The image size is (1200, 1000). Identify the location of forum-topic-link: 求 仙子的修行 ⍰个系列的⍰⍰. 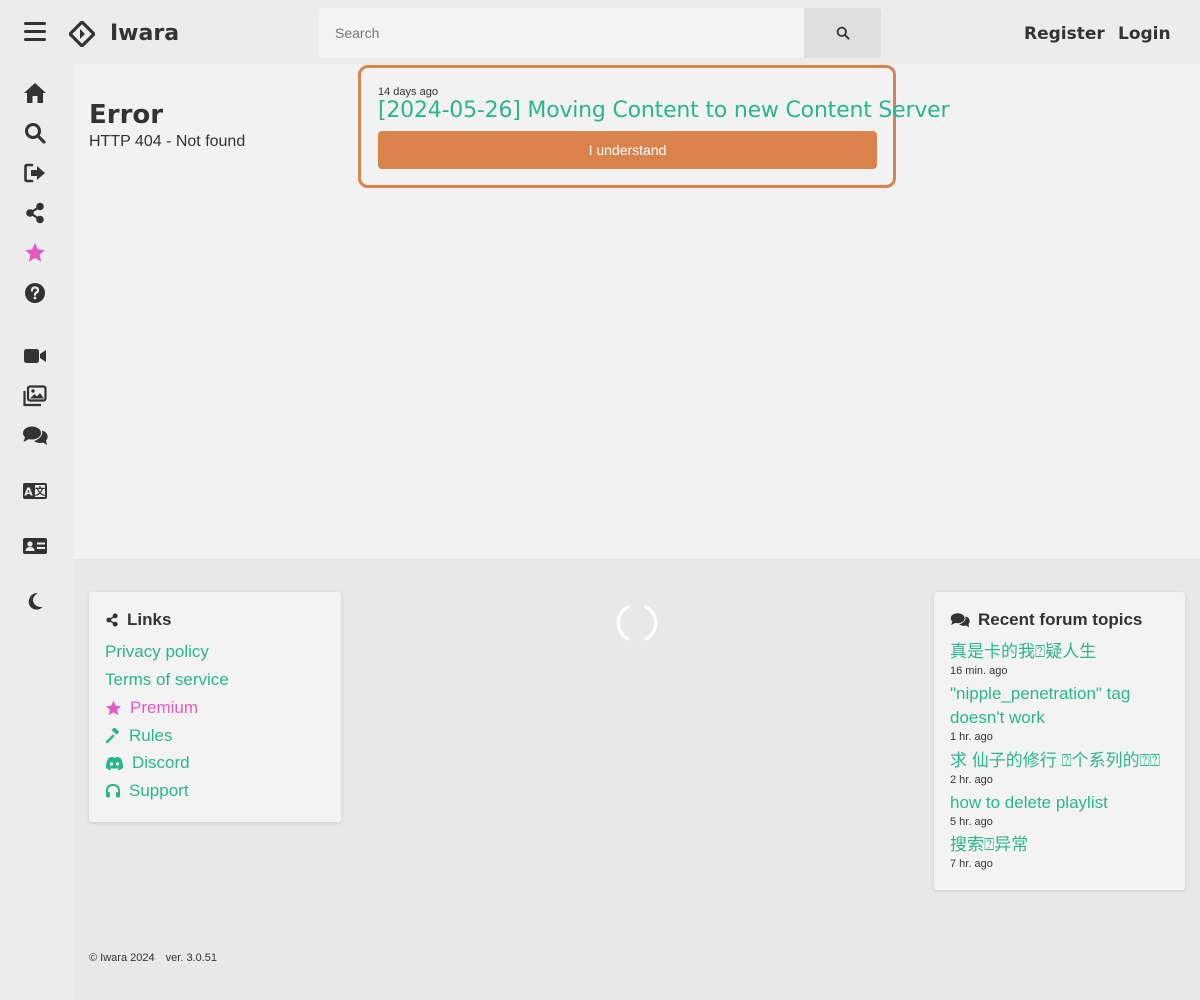
(1065, 761).